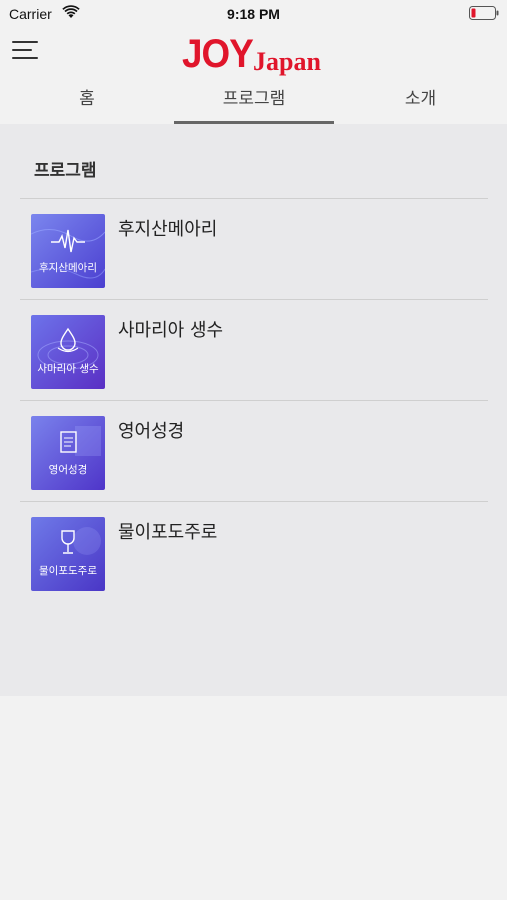  Describe the element at coordinates (168, 532) in the screenshot. I see `program-title: 물이포도주로` at that location.